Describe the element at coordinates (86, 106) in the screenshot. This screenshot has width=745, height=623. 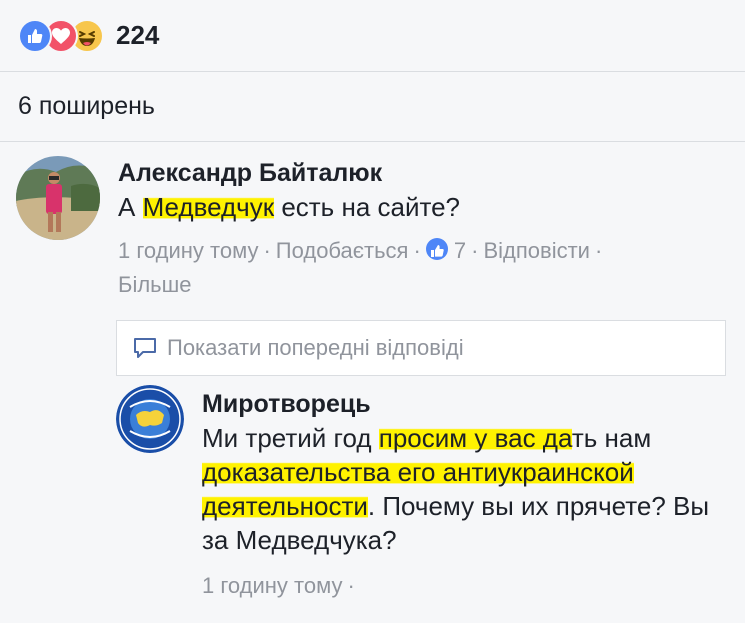
I see `shares-count: 6 поширень` at that location.